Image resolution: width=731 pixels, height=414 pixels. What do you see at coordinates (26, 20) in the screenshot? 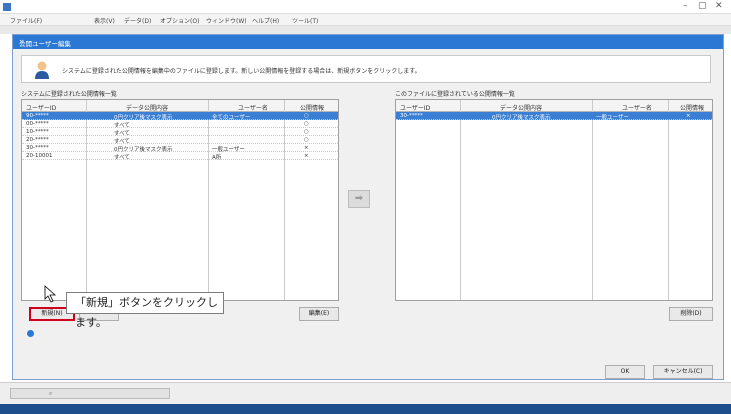
I see `menu-item-file: ファイル(F)` at bounding box center [26, 20].